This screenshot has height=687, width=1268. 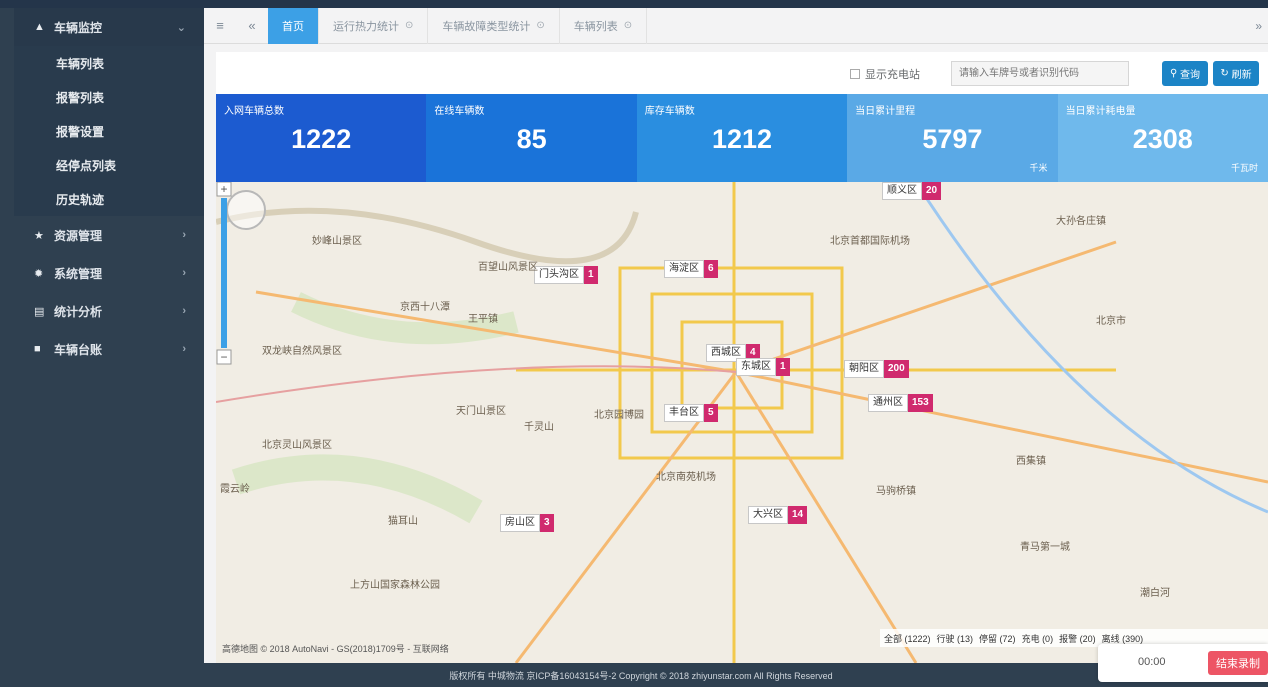 What do you see at coordinates (109, 131) in the screenshot?
I see `sidebar-item-alarm-settings: 报警设置` at bounding box center [109, 131].